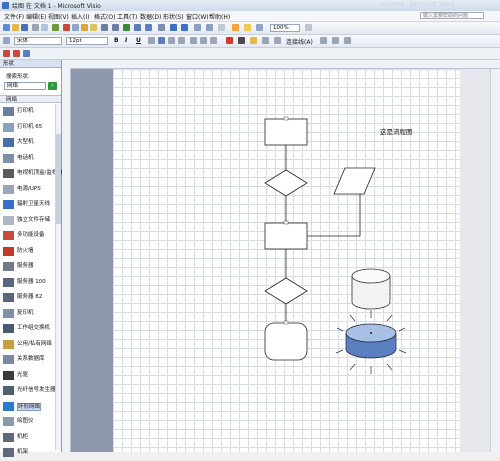  I want to click on disk-shape, so click(371, 342).